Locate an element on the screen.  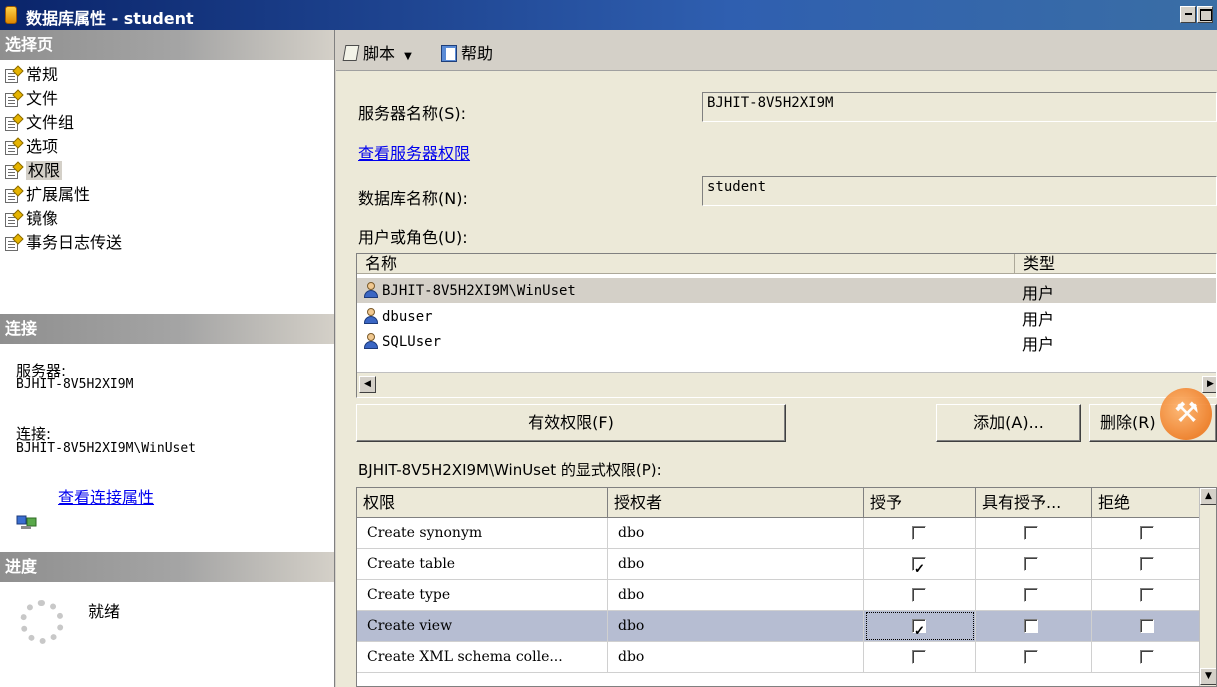
permission-row: Create table dbo is located at coordinates (779, 564).